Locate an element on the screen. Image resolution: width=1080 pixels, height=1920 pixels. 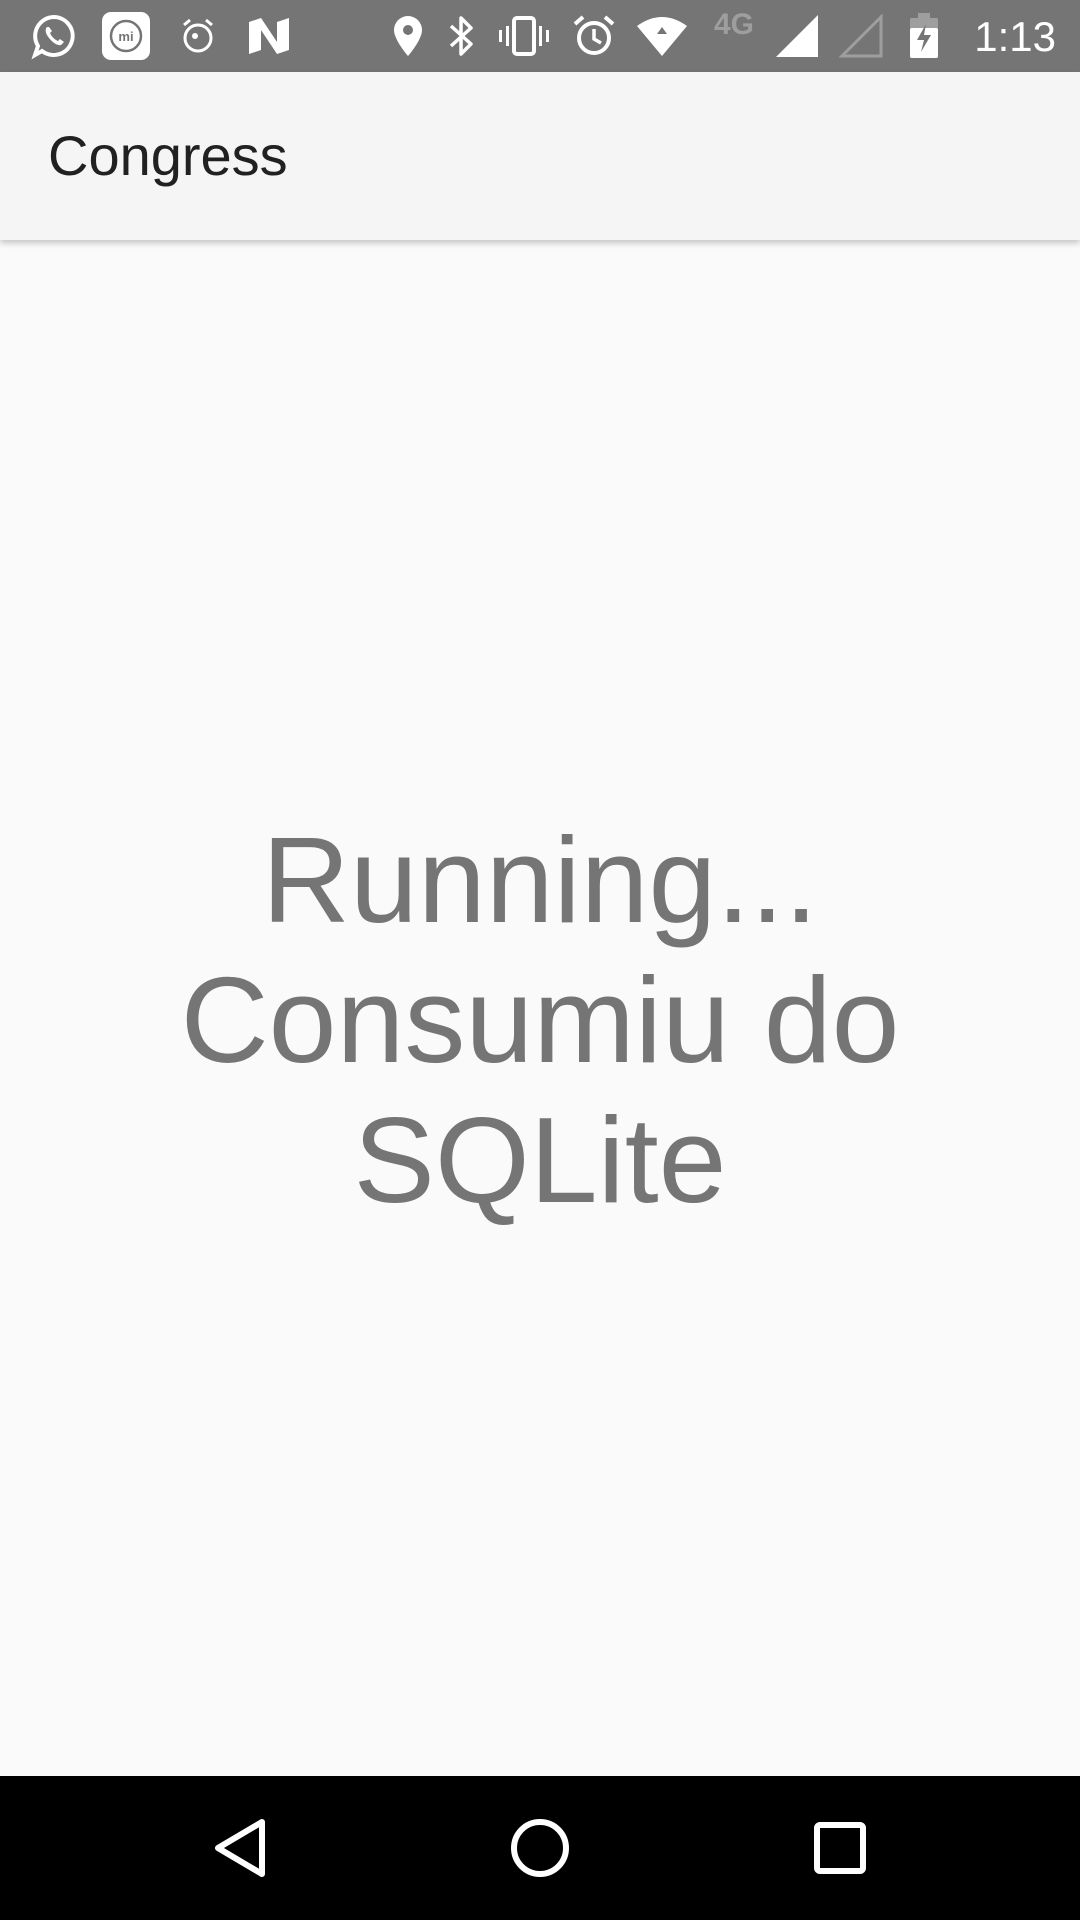
status-time: 1:13 is located at coordinates (1015, 36).